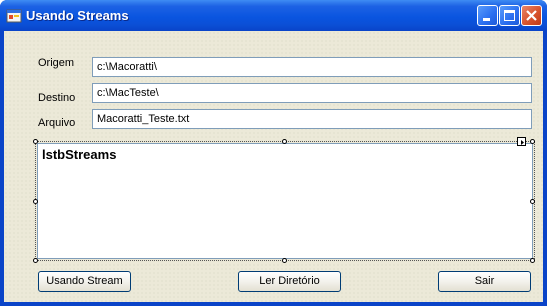 Image resolution: width=547 pixels, height=306 pixels. What do you see at coordinates (312, 119) in the screenshot?
I see `arquivo-field: Macoratti_Teste.txt` at bounding box center [312, 119].